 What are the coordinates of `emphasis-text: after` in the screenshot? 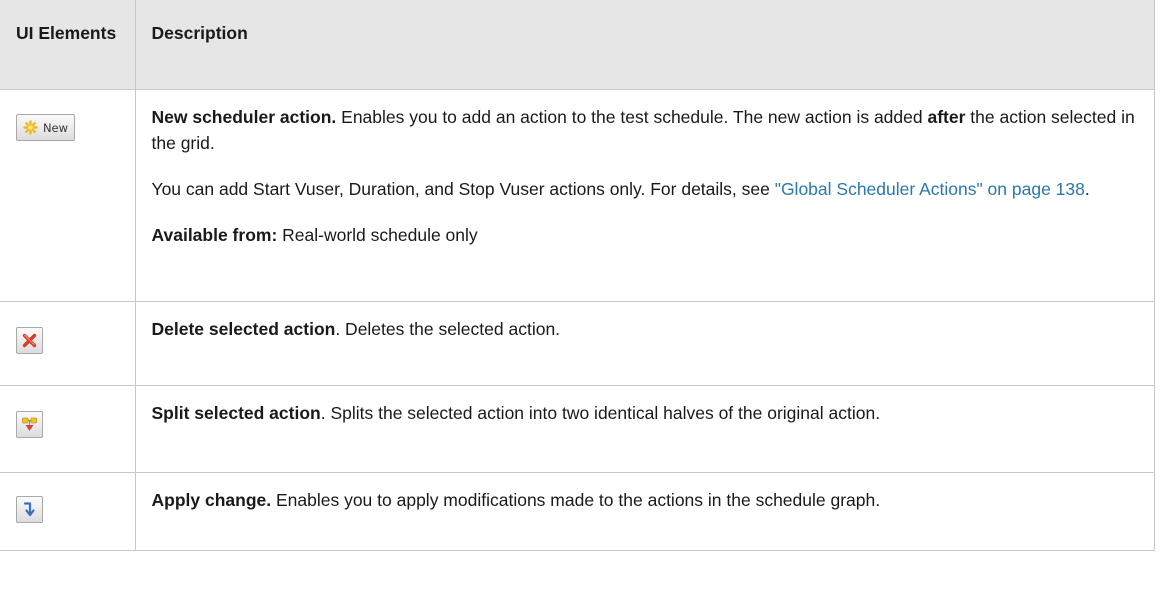 It's located at (946, 117).